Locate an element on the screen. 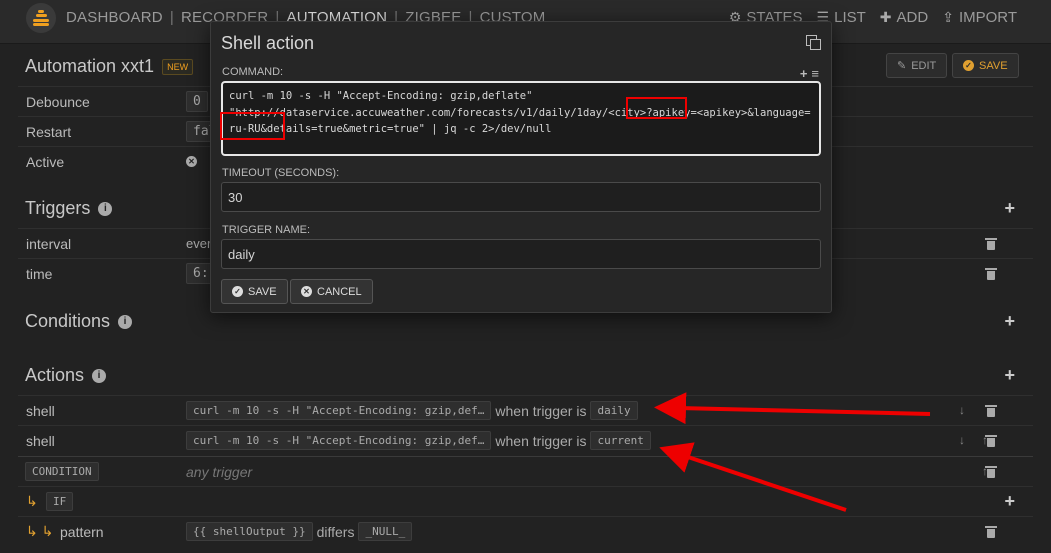 This screenshot has width=1051, height=553. annotation-arrows is located at coordinates (792, 452).